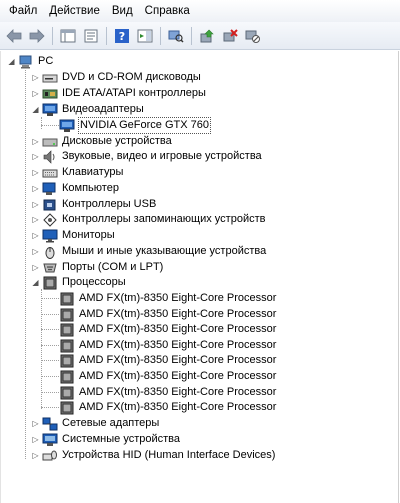  I want to click on tree-root: ◢ PC, so click(30, 61).